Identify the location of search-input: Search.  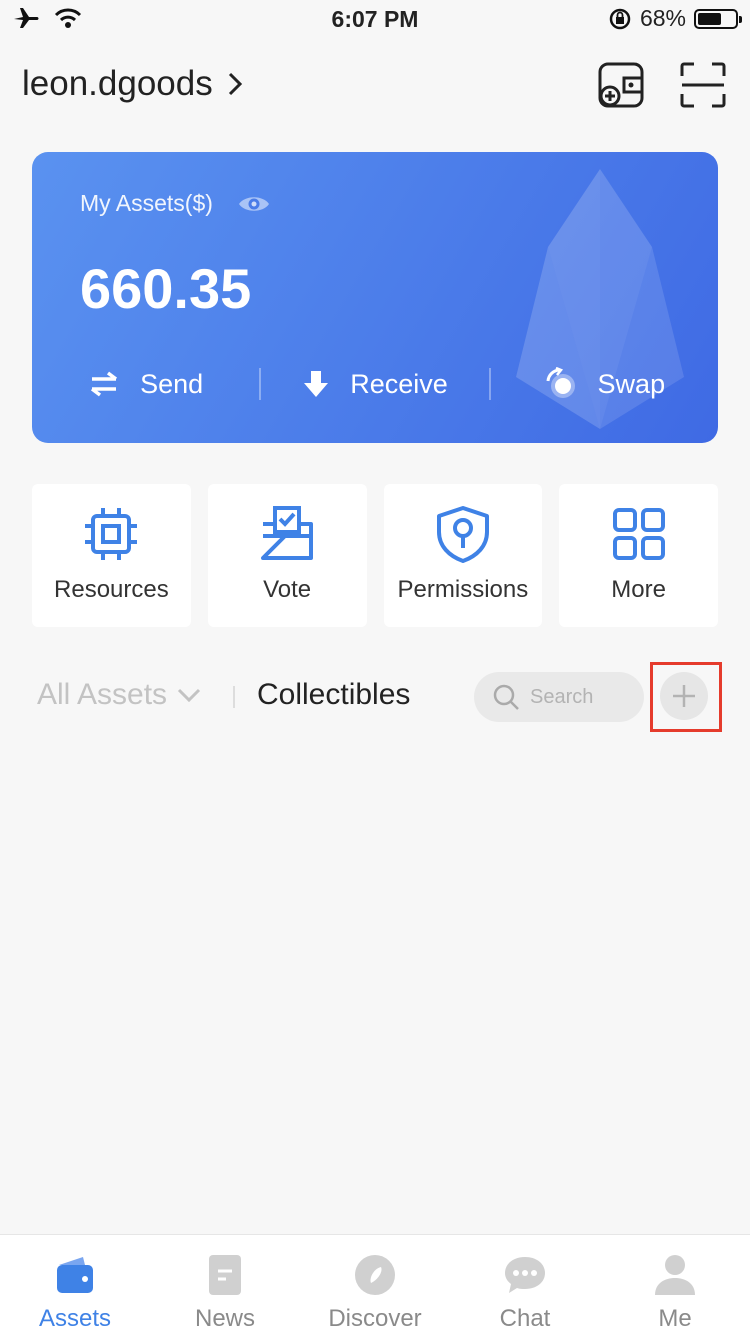
(559, 697).